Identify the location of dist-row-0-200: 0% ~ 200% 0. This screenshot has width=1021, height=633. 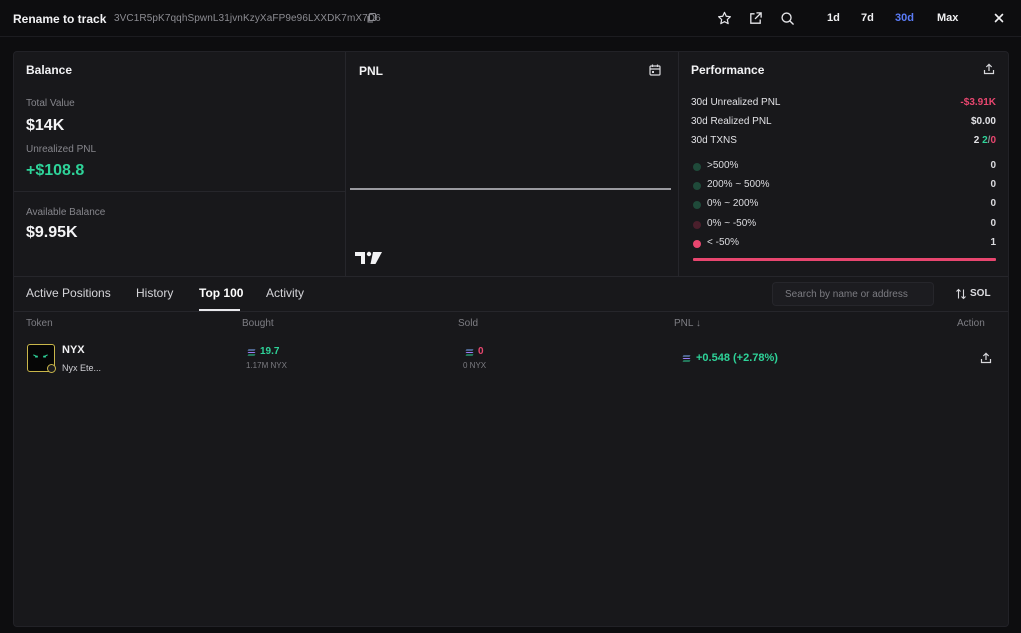
(844, 205).